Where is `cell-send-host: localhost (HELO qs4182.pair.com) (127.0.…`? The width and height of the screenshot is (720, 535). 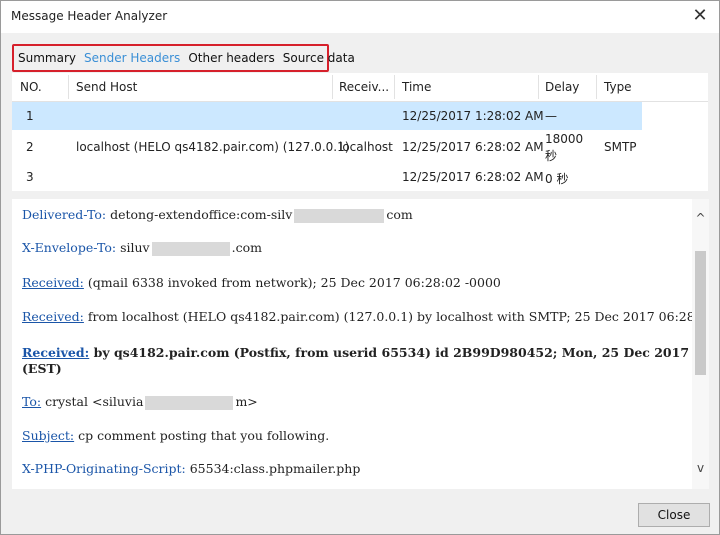 cell-send-host: localhost (HELO qs4182.pair.com) (127.0.… is located at coordinates (213, 147).